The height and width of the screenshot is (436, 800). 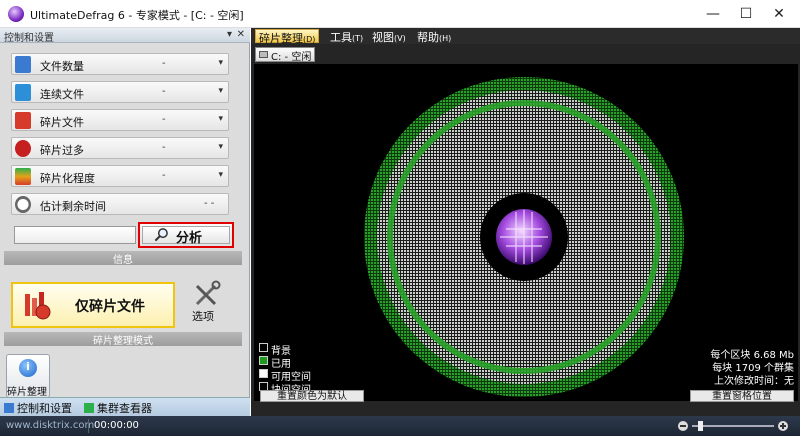 I want to click on clusters-per-block-text: 每块 1709 个群集, so click(x=753, y=368).